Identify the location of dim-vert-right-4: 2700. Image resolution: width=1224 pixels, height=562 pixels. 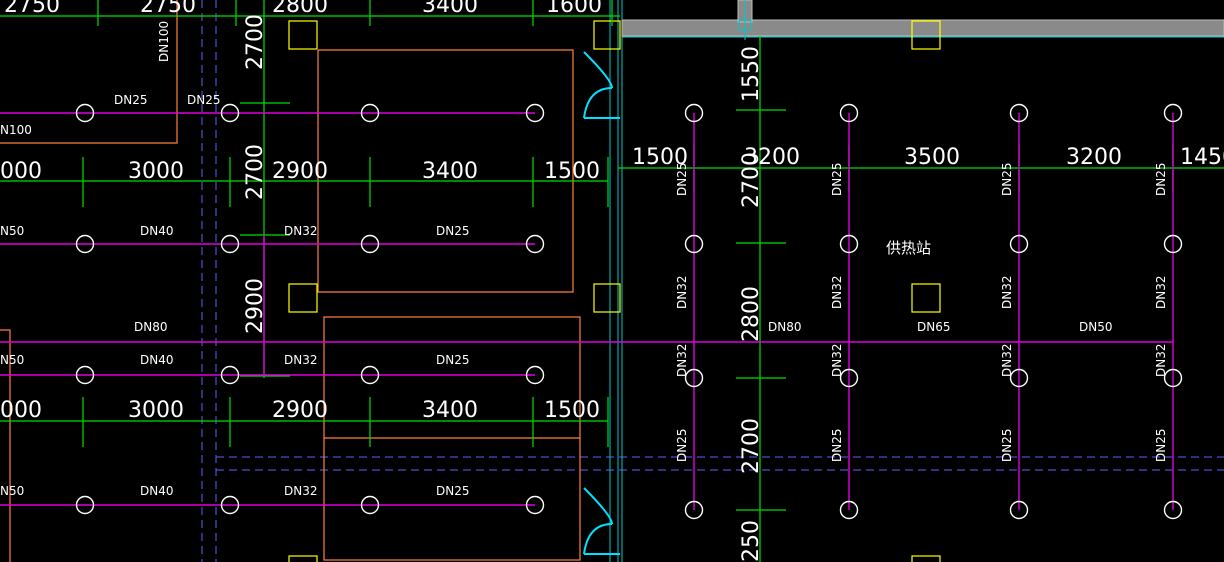
(751, 446).